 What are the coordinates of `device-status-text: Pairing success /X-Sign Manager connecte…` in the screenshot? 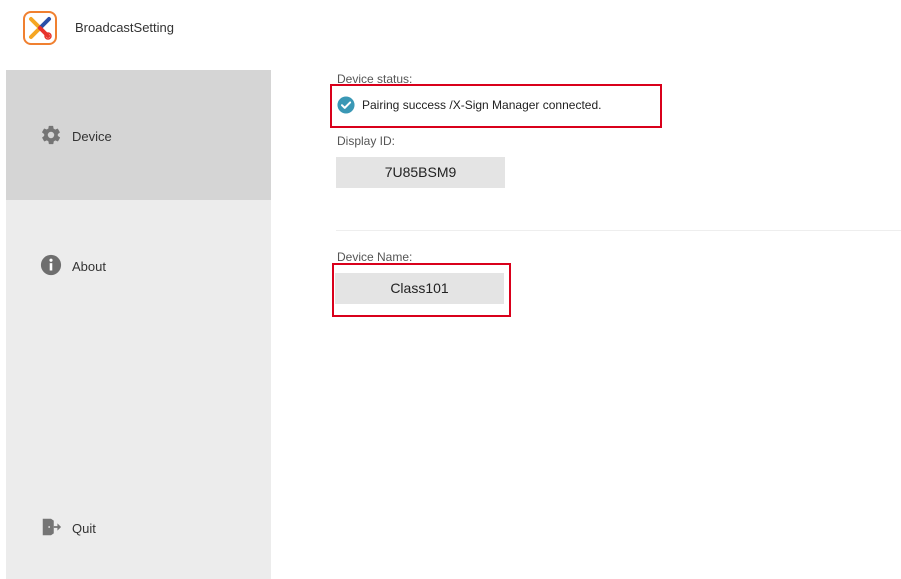 It's located at (482, 105).